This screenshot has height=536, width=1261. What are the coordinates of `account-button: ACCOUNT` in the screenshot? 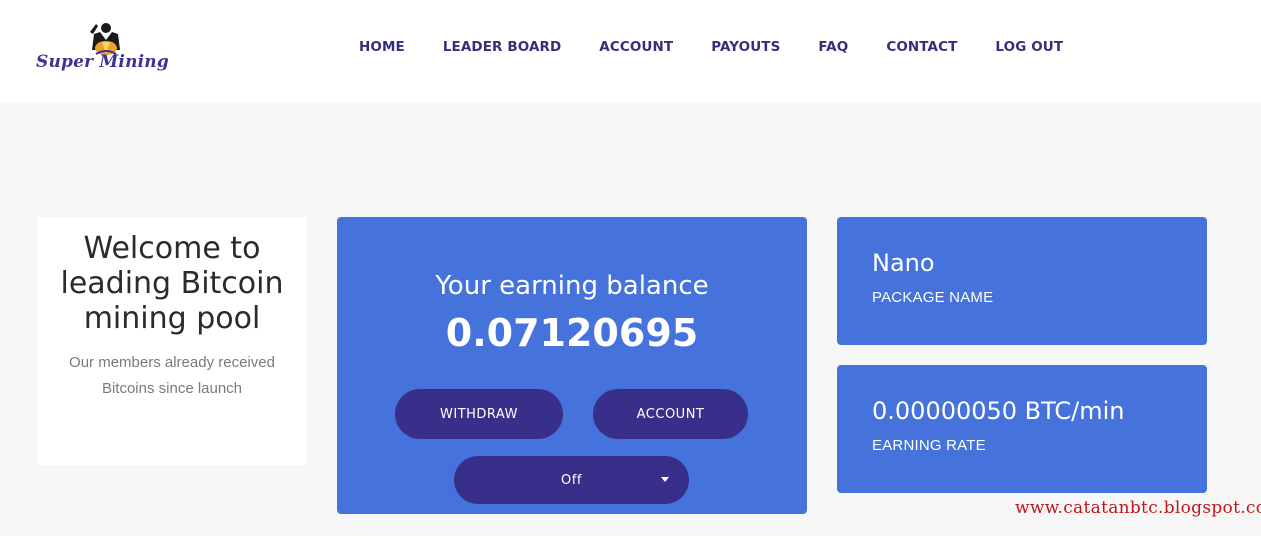 It's located at (670, 414).